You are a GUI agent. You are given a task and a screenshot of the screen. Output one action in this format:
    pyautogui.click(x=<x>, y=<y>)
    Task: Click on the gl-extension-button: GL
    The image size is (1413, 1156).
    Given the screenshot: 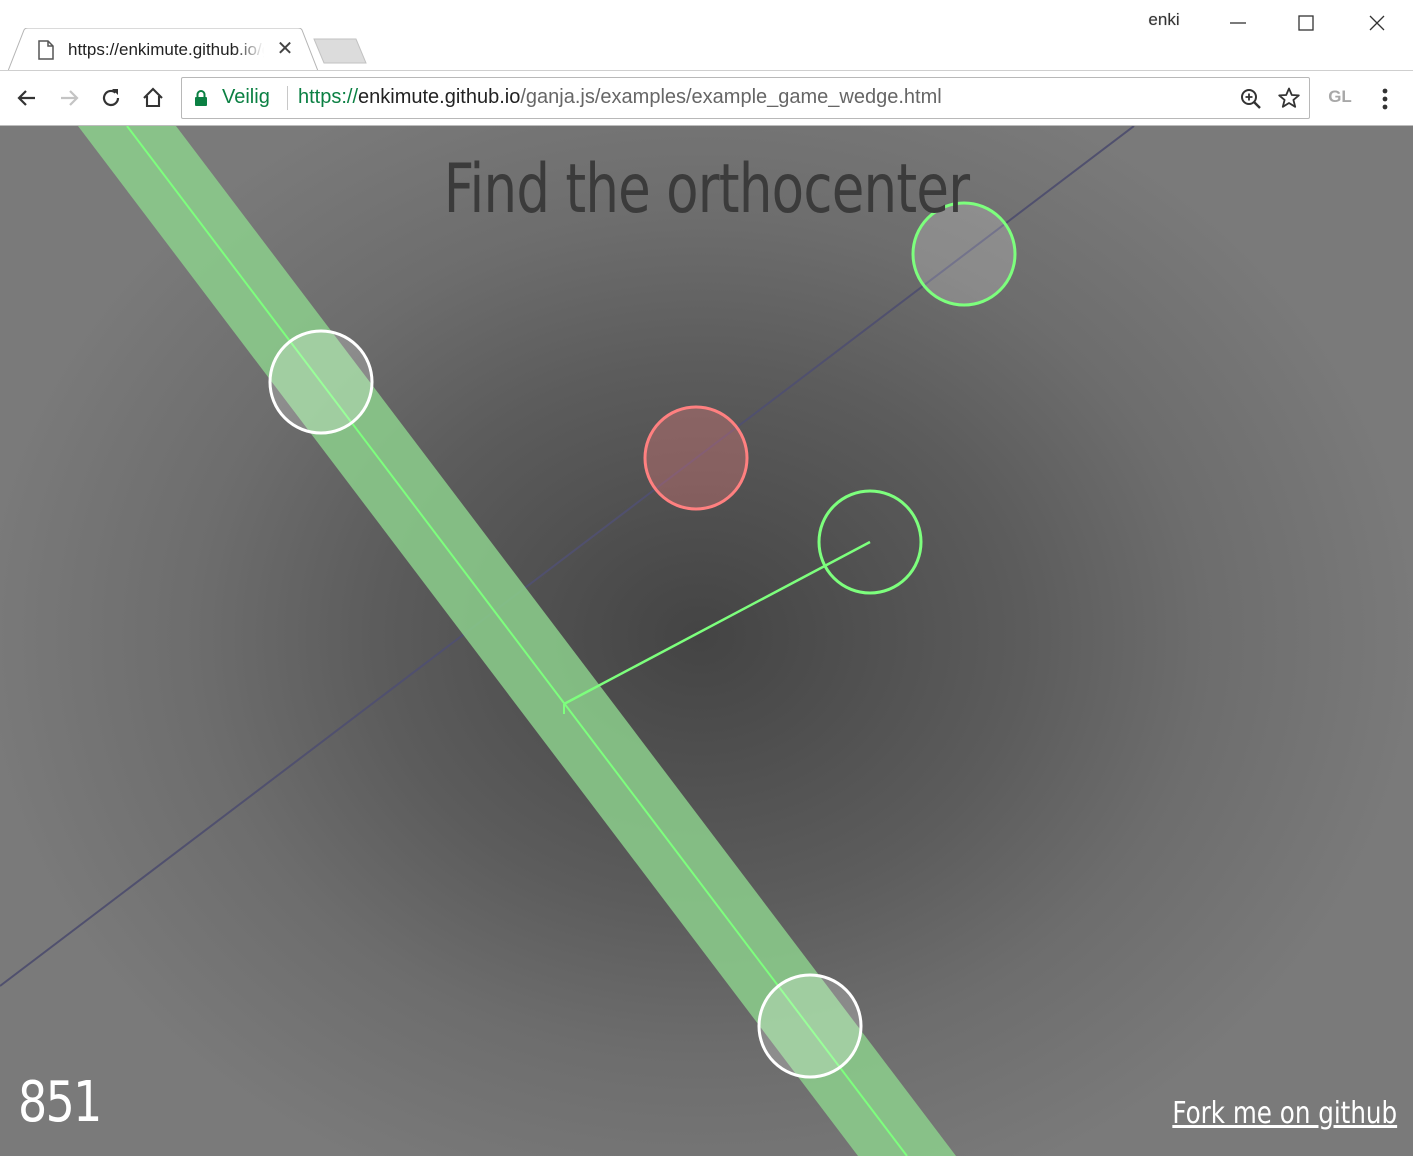 What is the action you would take?
    pyautogui.click(x=1340, y=98)
    